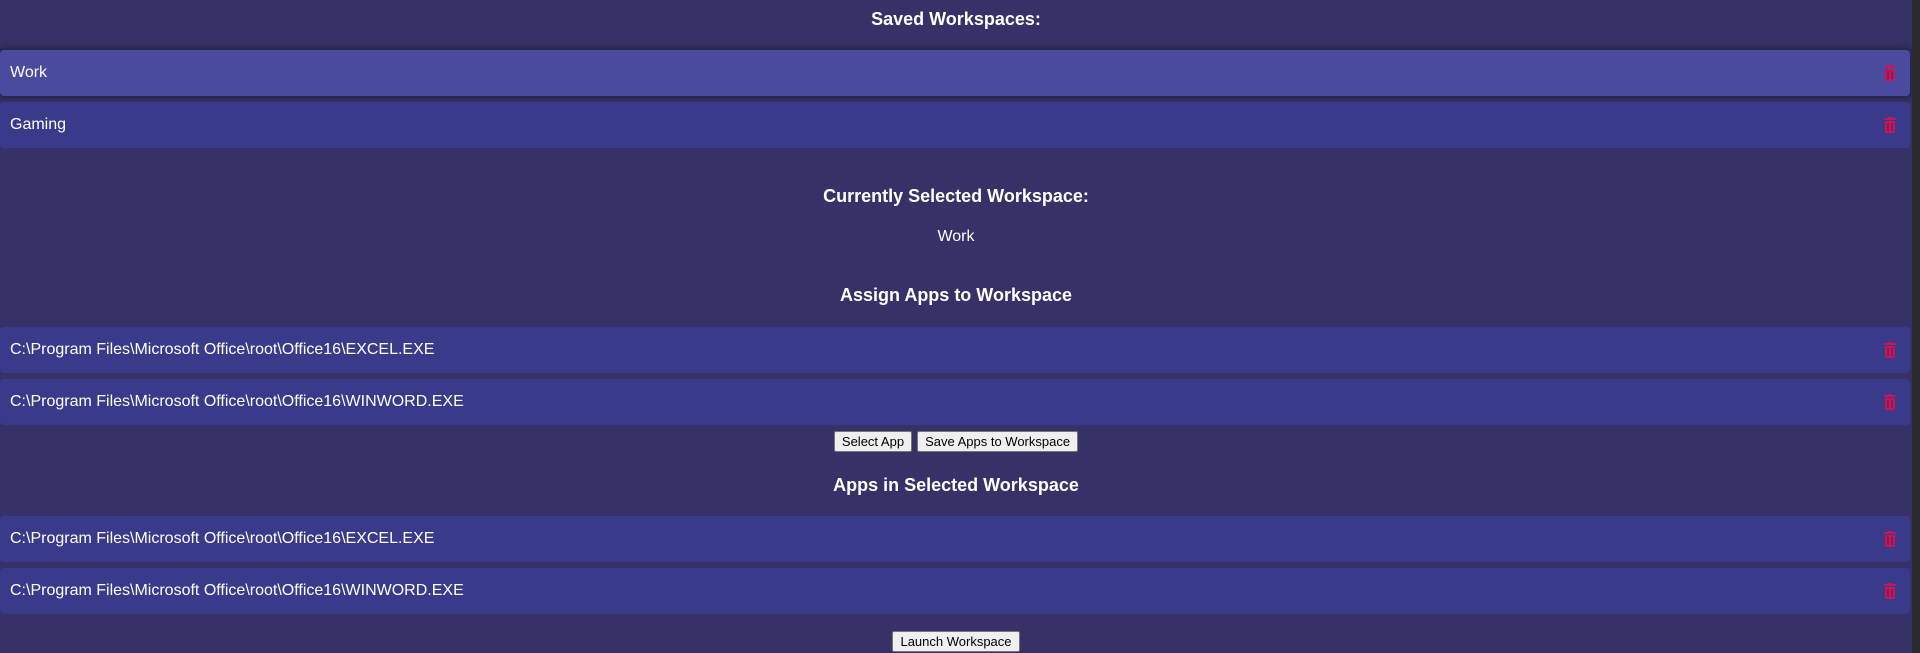  I want to click on workspace-item-label: Work, so click(29, 72).